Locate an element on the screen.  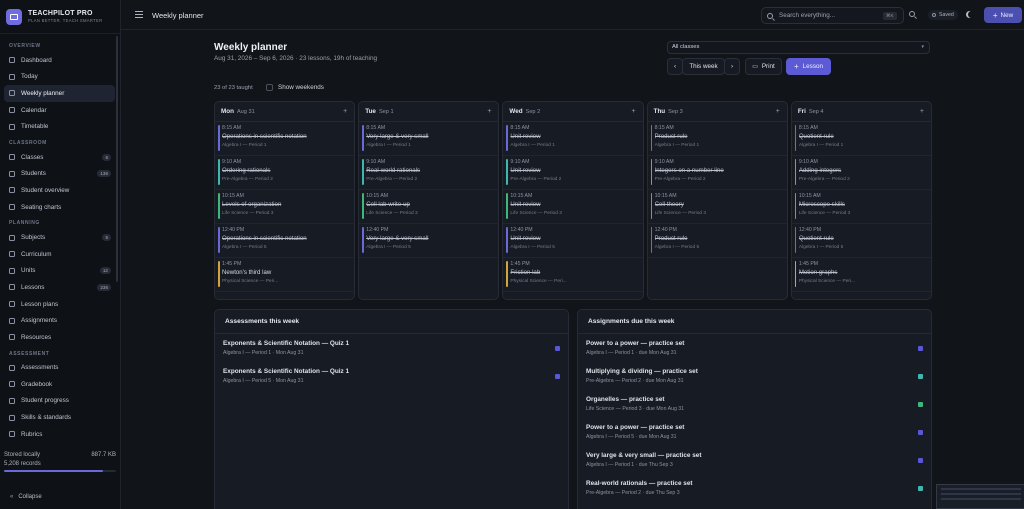
box-icon is located at coordinates (12, 337).